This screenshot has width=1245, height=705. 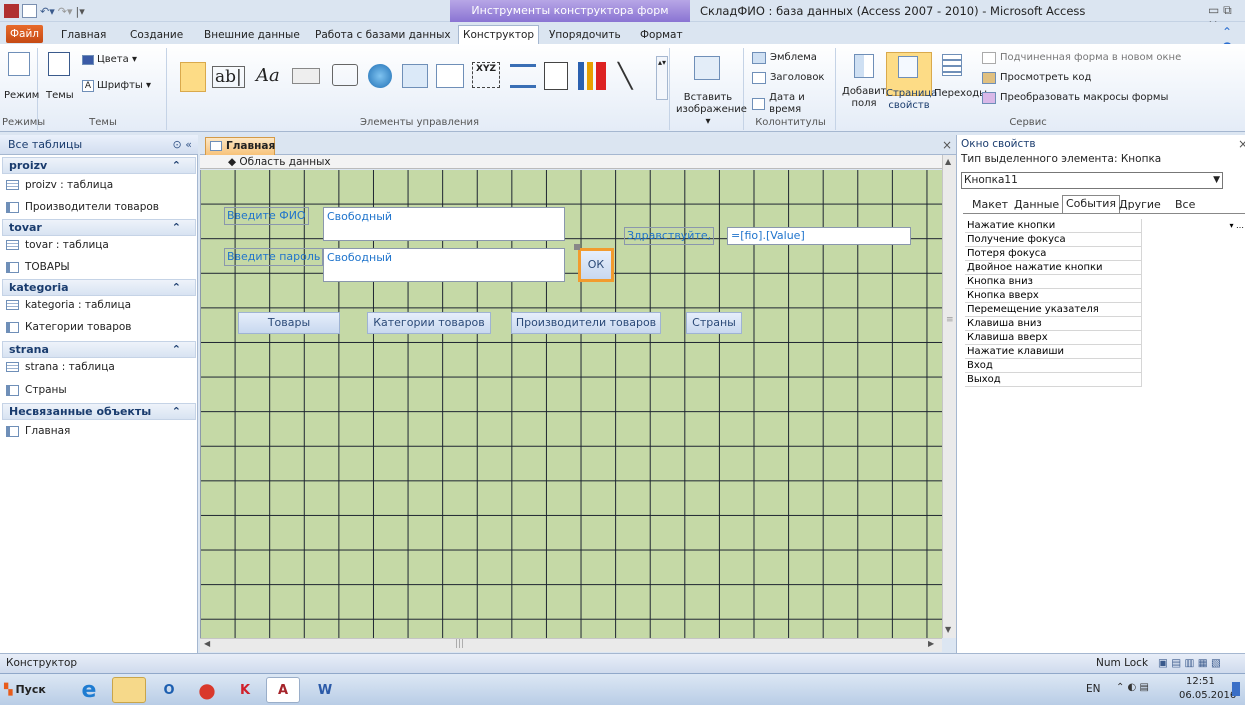 I want to click on greeting-label: Здравствуйте,, so click(x=669, y=236).